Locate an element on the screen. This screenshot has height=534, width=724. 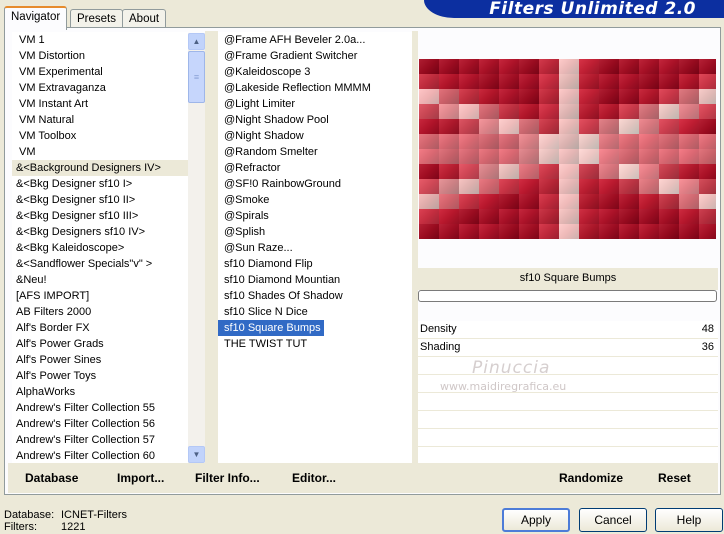
filter-item: sf10 Shades Of Shadow is located at coordinates (315, 296).